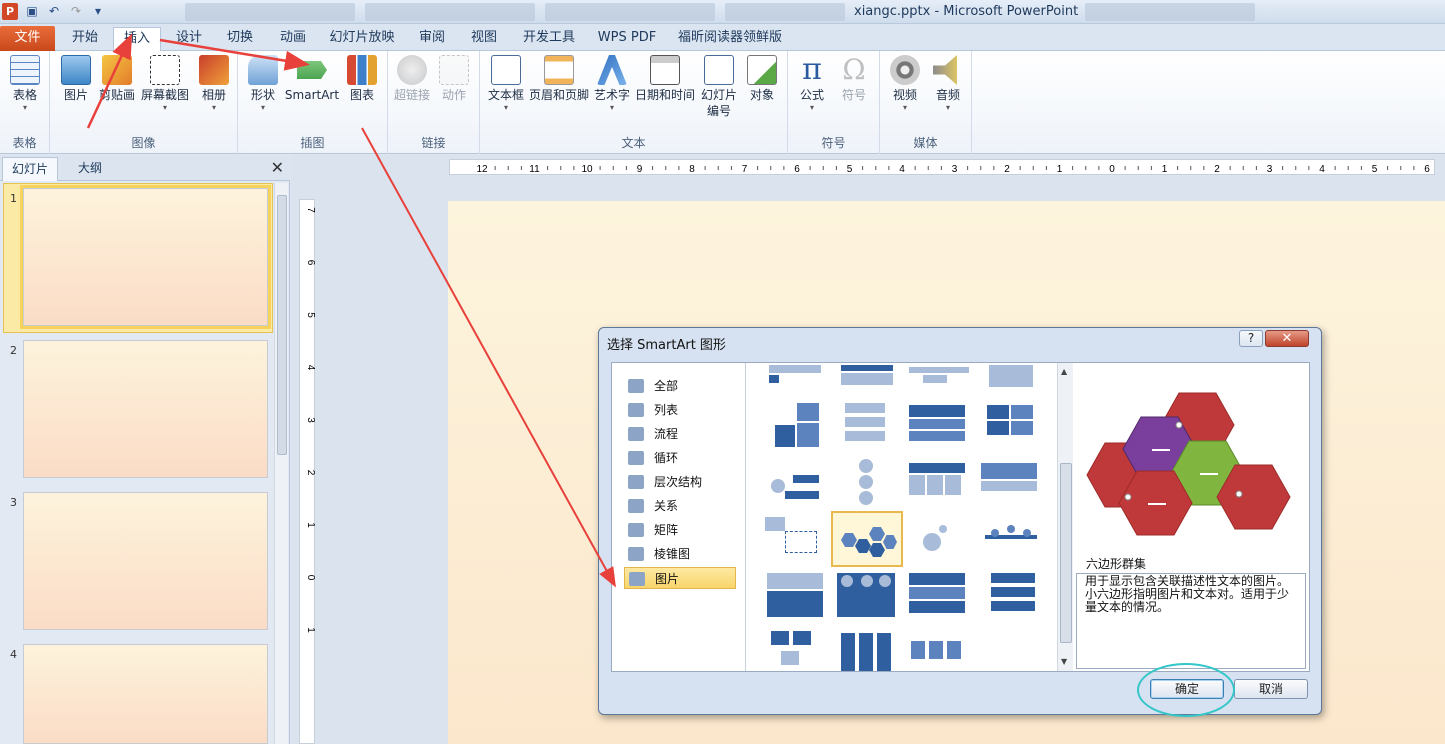 The height and width of the screenshot is (744, 1445). I want to click on audio-button: 音频 ▾, so click(948, 84).